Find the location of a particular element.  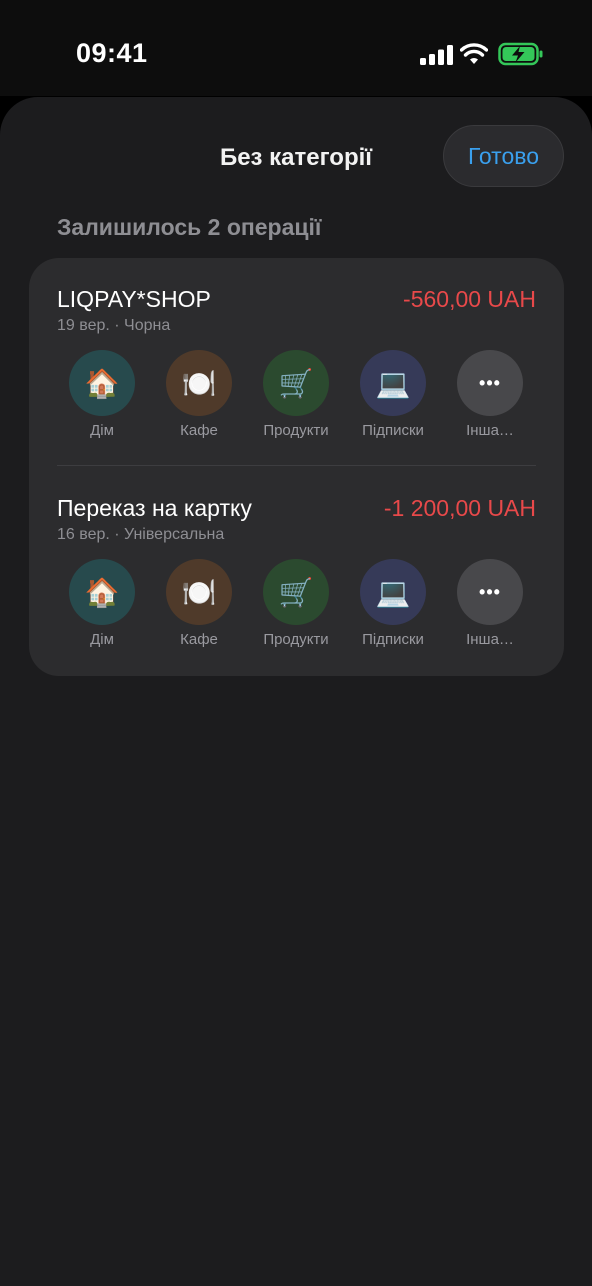

status-time: 09:41 is located at coordinates (112, 53).